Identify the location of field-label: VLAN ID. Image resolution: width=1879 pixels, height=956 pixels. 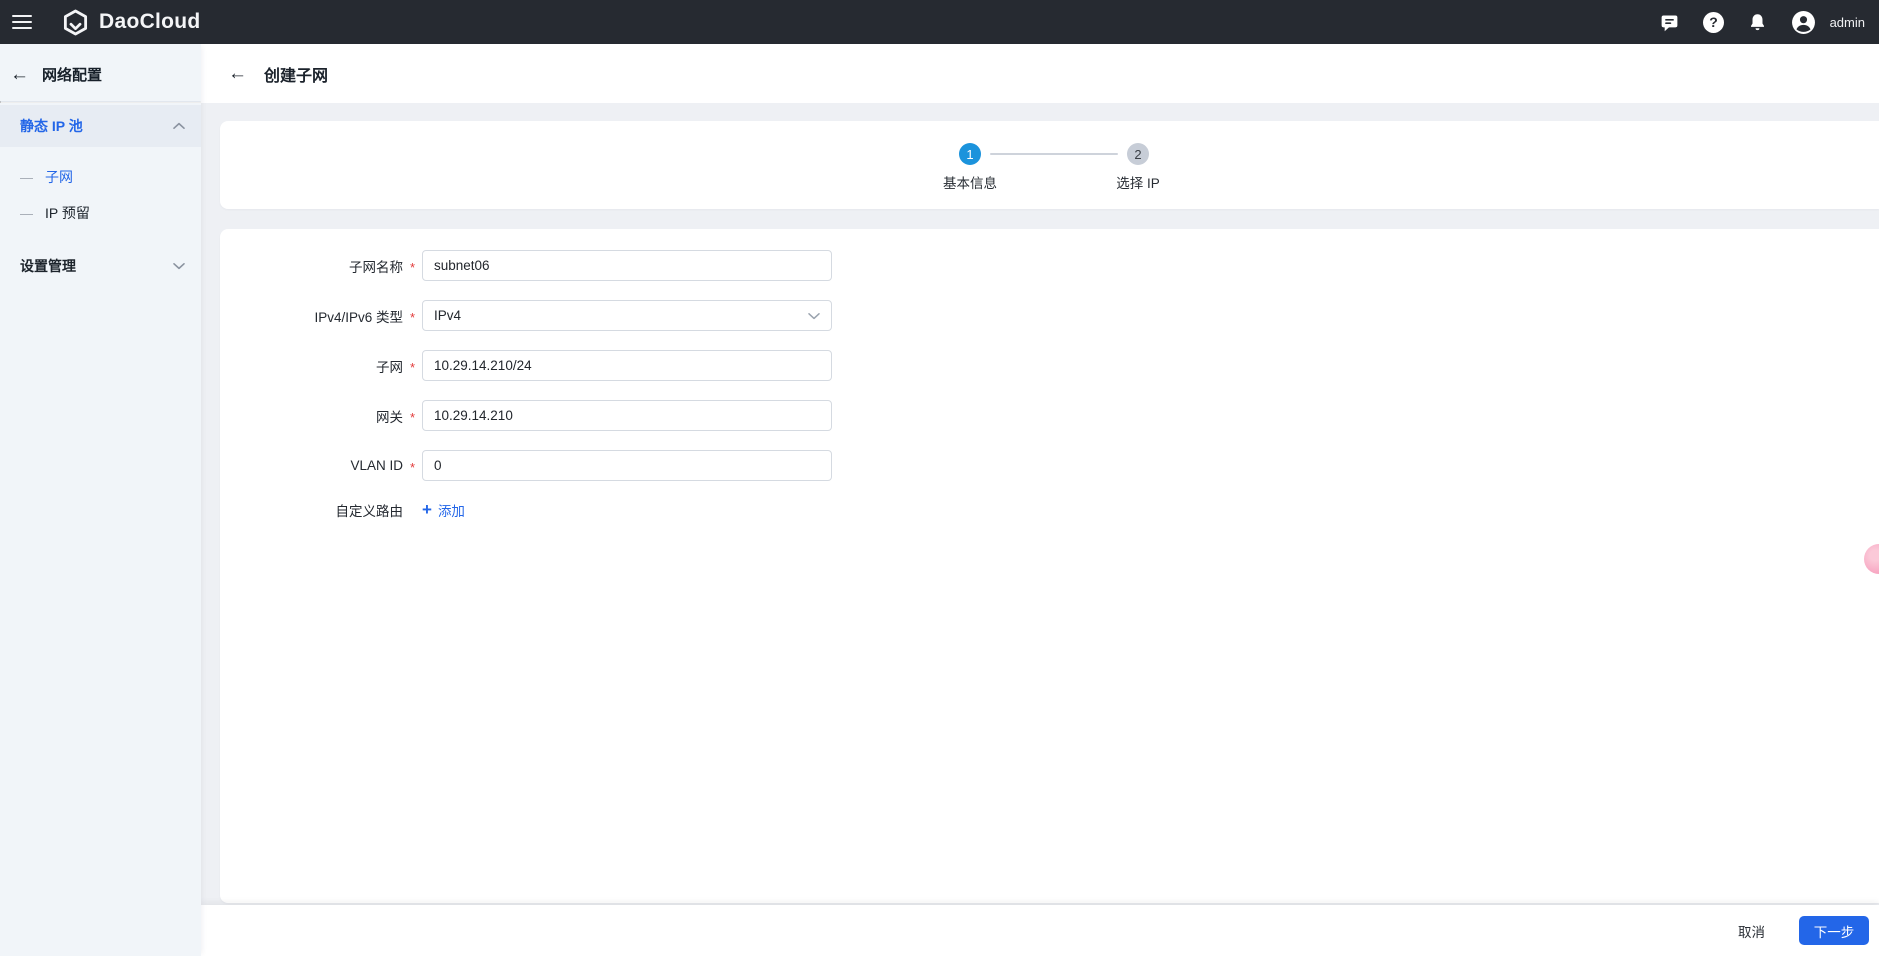
(376, 465).